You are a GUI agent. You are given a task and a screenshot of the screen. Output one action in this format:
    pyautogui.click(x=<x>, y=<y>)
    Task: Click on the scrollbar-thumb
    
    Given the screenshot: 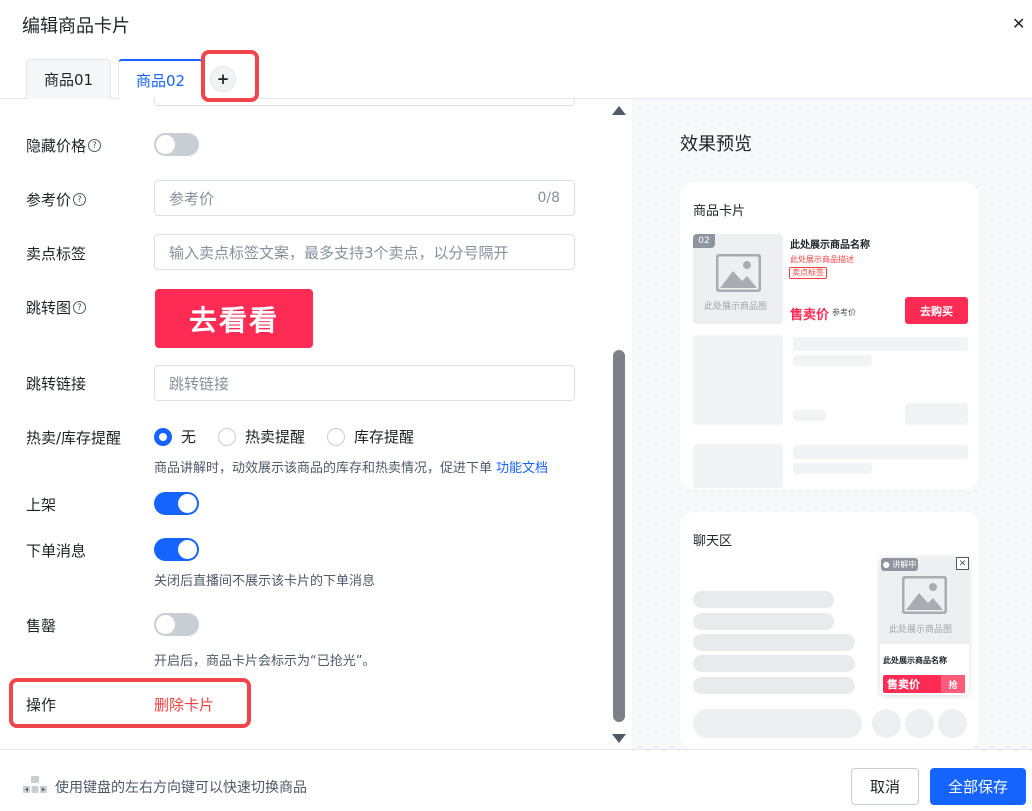 What is the action you would take?
    pyautogui.click(x=619, y=536)
    